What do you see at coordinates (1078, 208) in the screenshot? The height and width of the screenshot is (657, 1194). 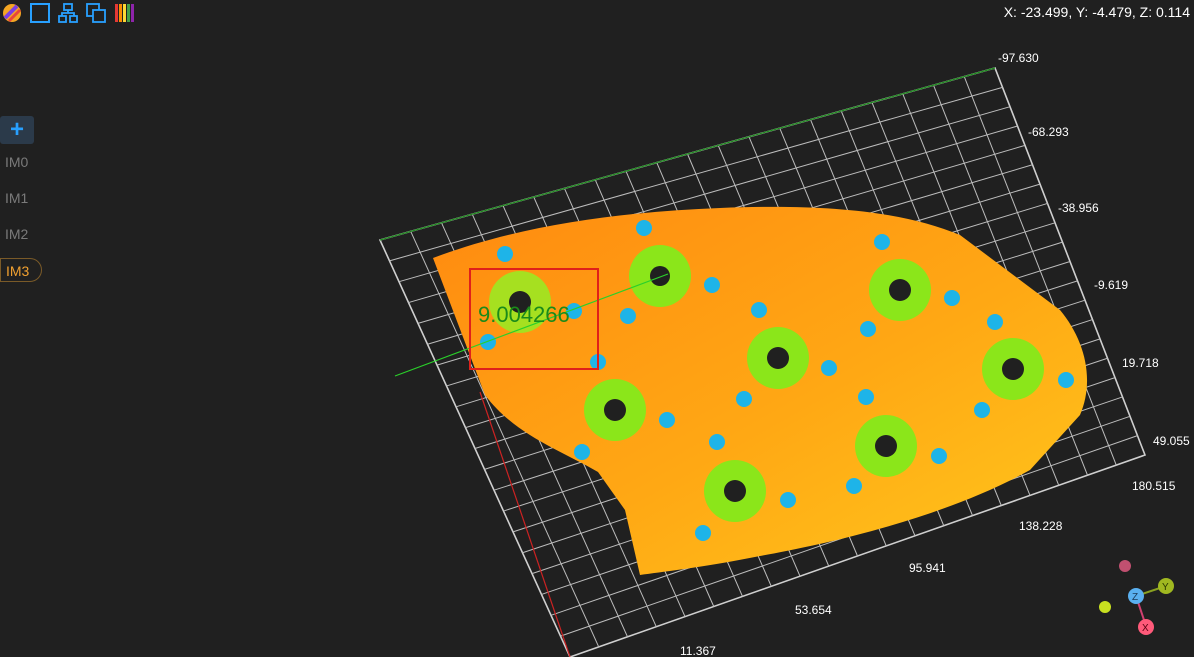 I see `tick-label: -38.956` at bounding box center [1078, 208].